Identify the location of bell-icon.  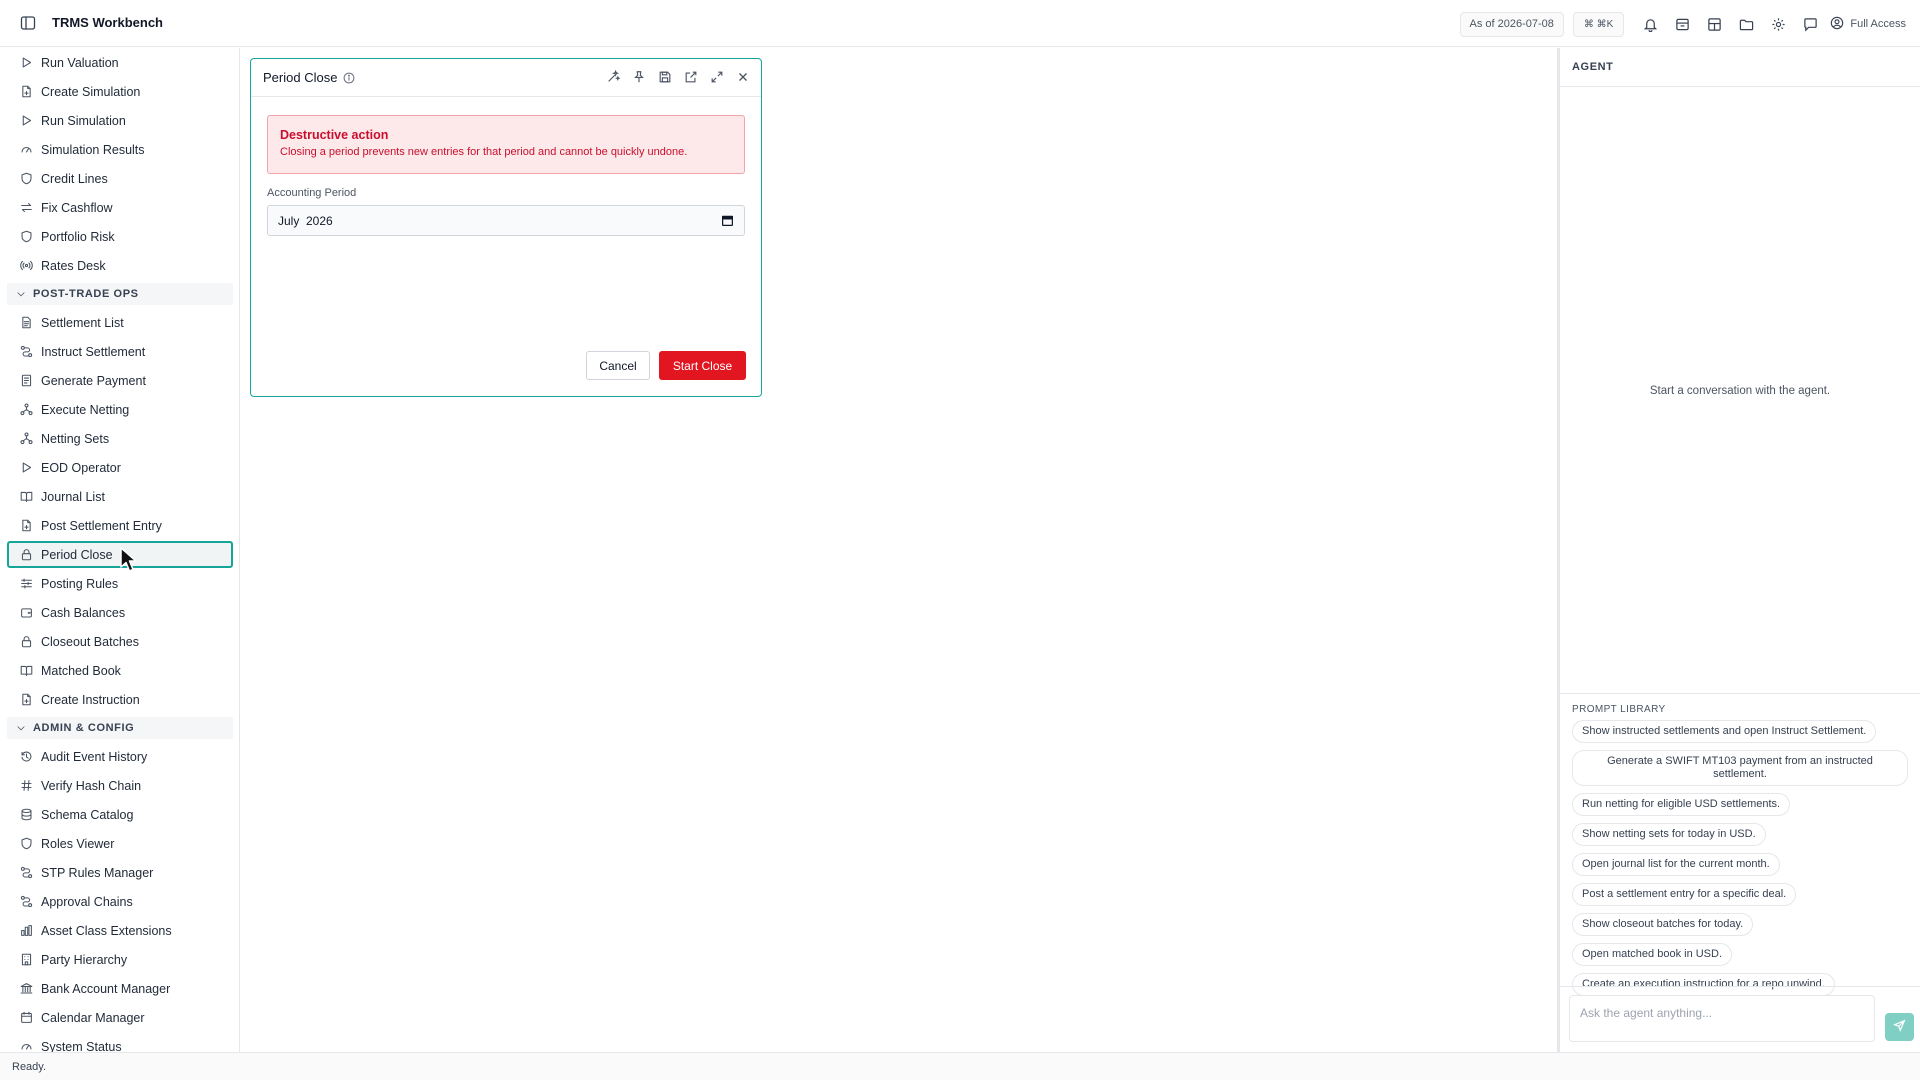
(1650, 24).